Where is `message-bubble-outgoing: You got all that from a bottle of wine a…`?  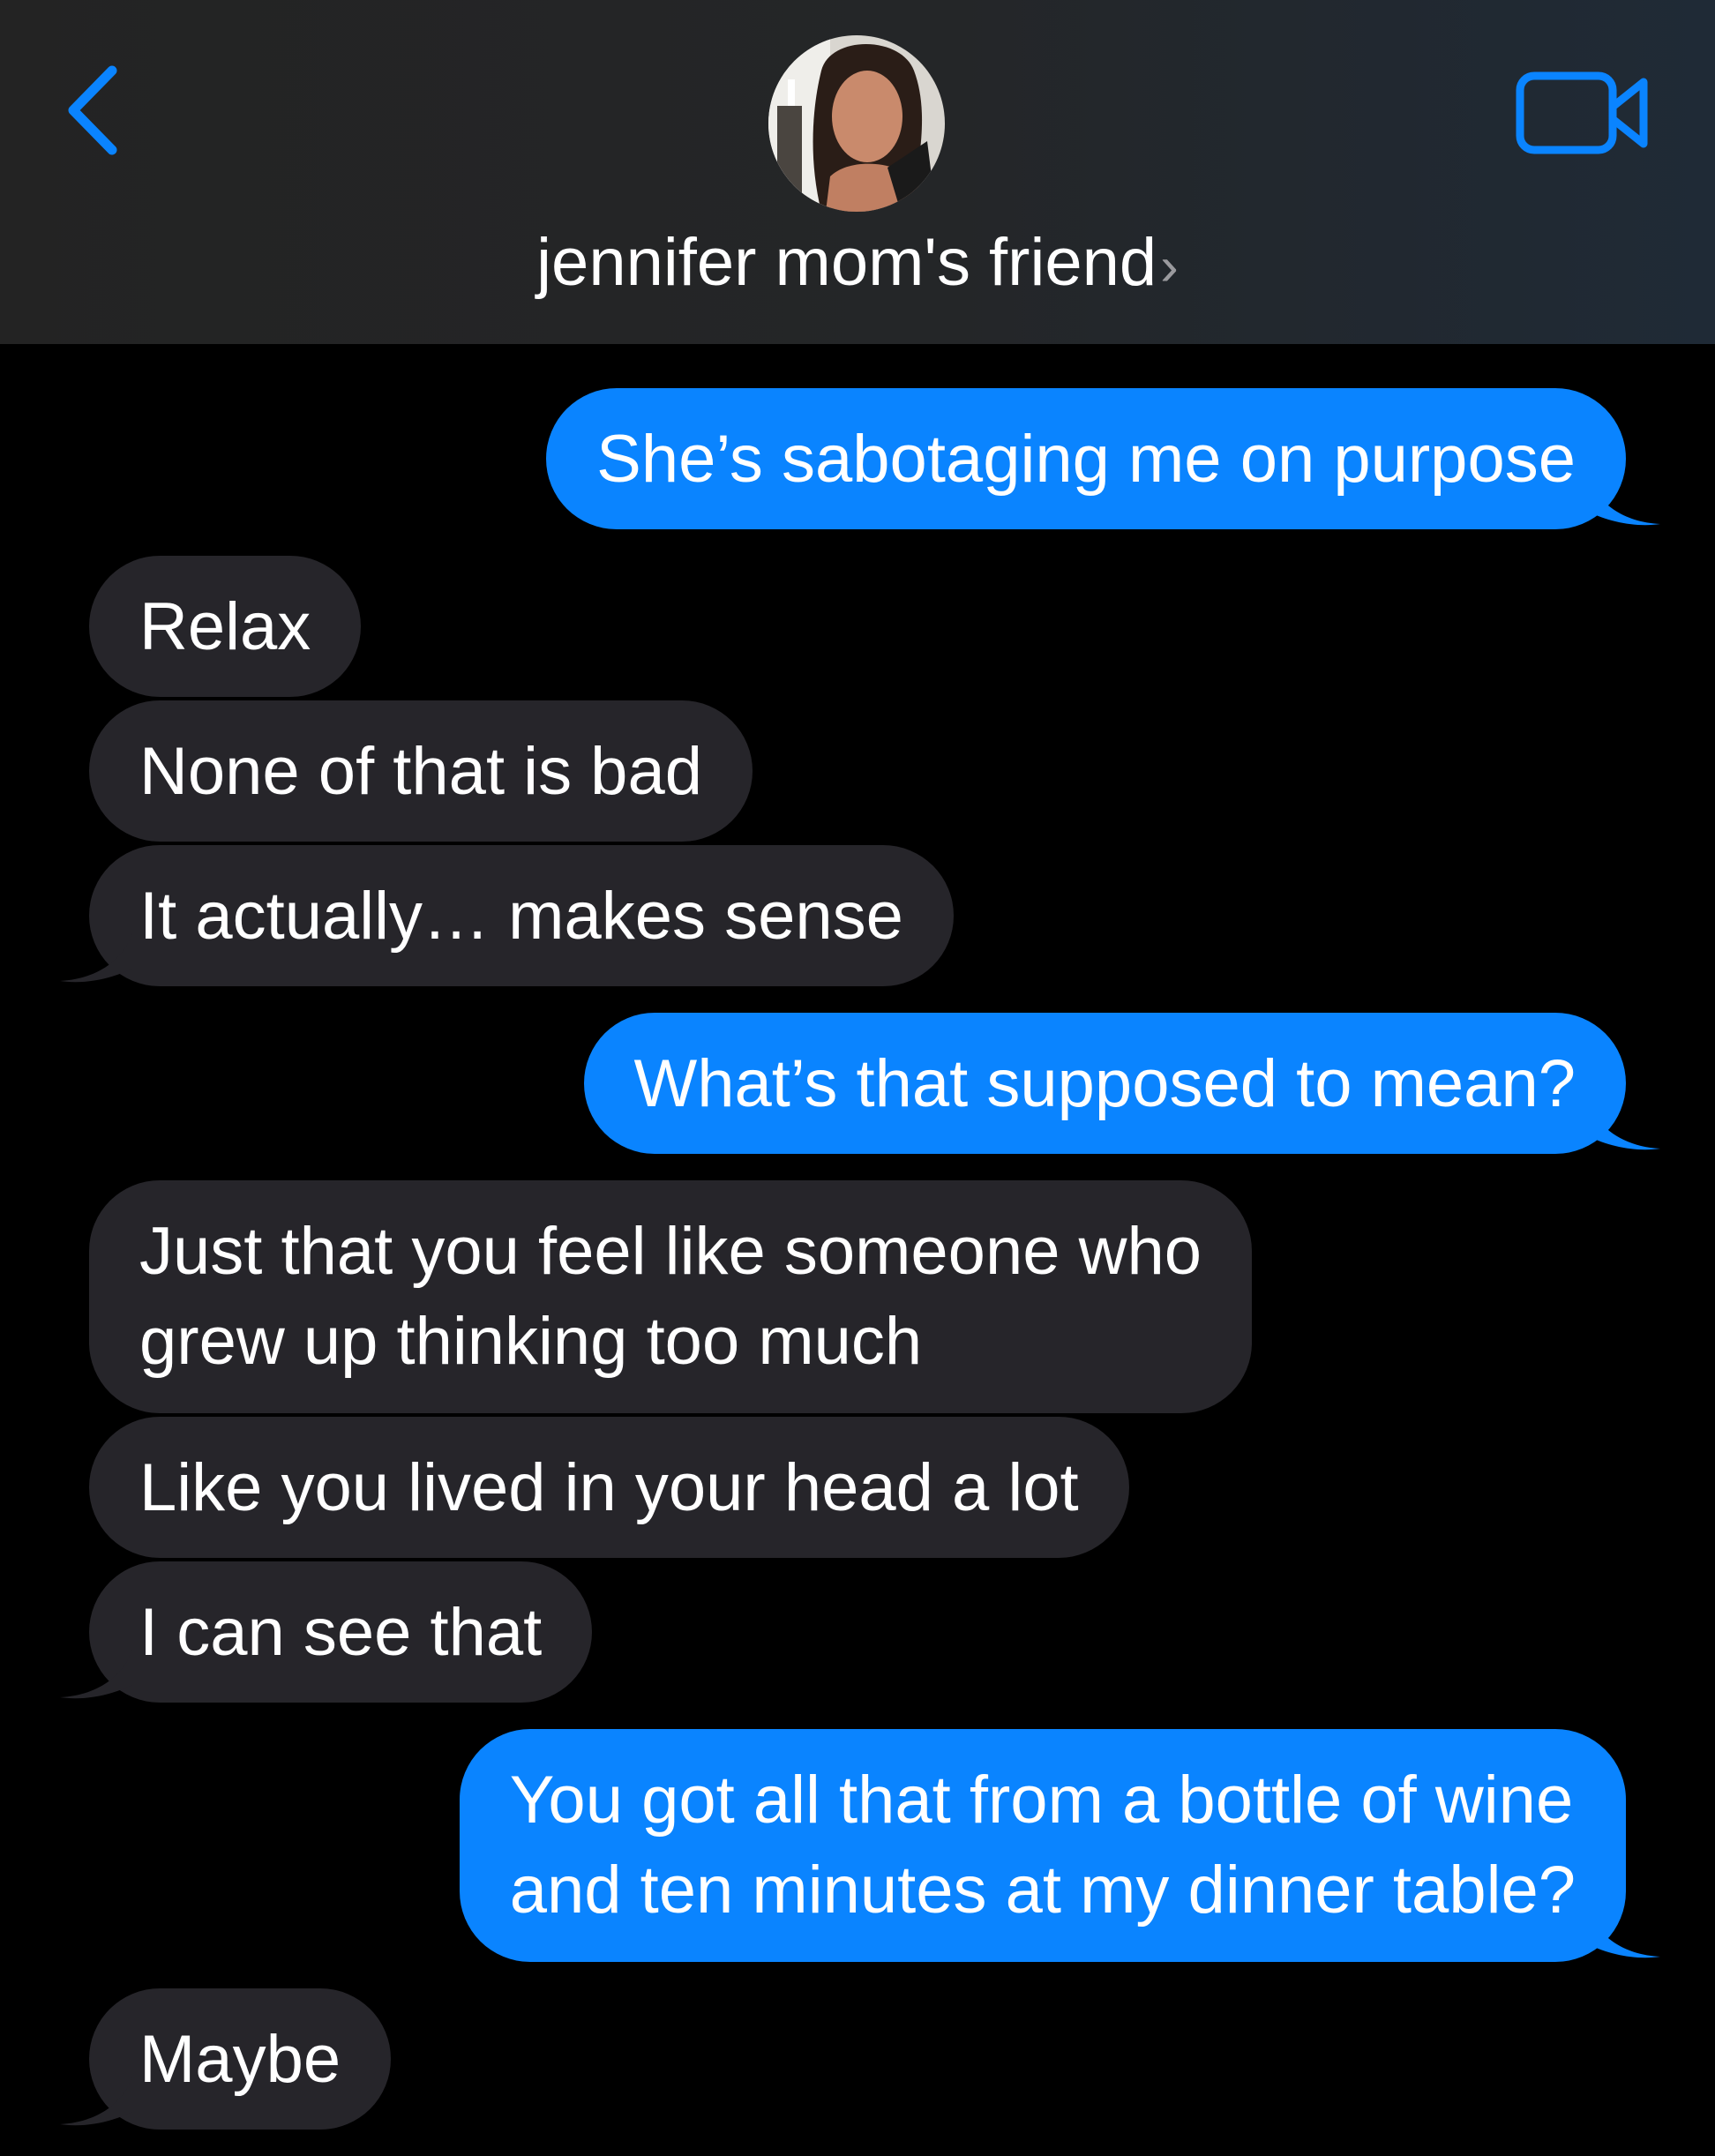 message-bubble-outgoing: You got all that from a bottle of wine a… is located at coordinates (1042, 1846).